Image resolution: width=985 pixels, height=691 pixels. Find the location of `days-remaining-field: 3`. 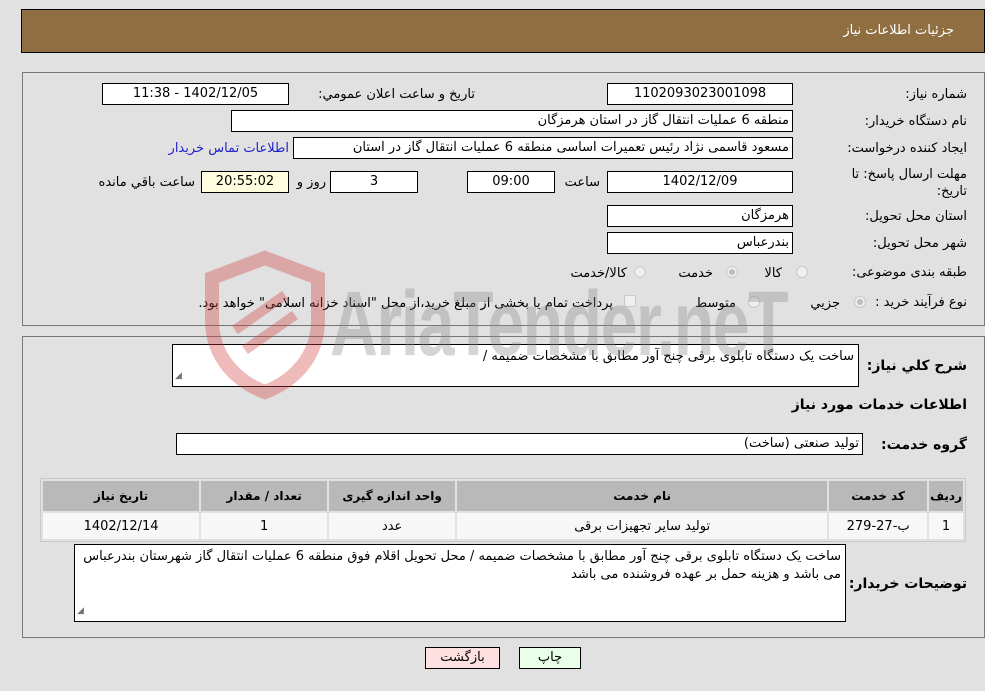

days-remaining-field: 3 is located at coordinates (374, 182).